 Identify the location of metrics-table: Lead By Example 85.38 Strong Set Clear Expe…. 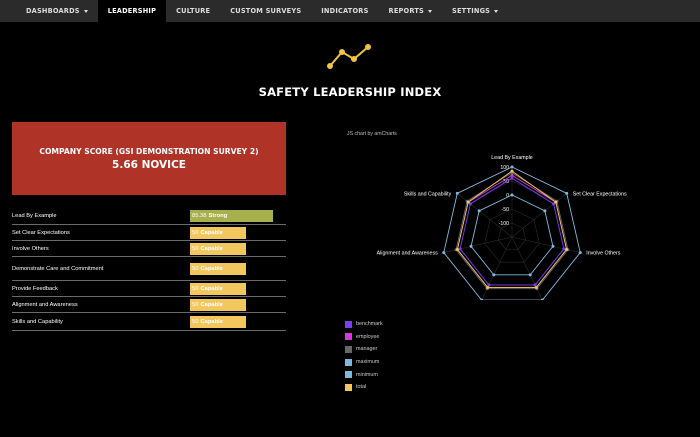
(149, 269).